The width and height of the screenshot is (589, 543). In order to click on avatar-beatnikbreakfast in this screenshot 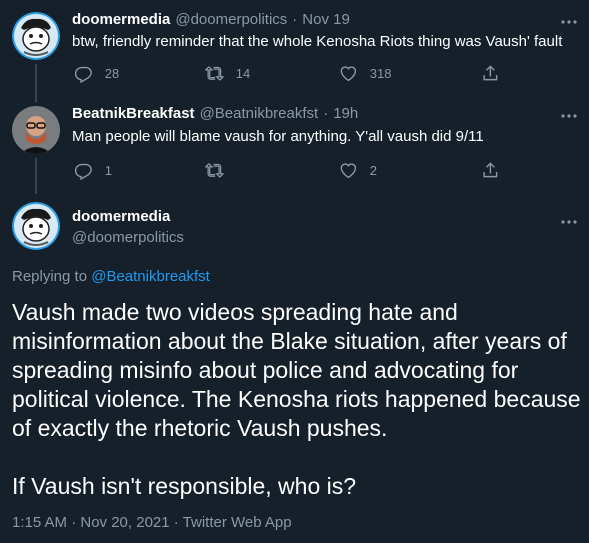, I will do `click(36, 130)`.